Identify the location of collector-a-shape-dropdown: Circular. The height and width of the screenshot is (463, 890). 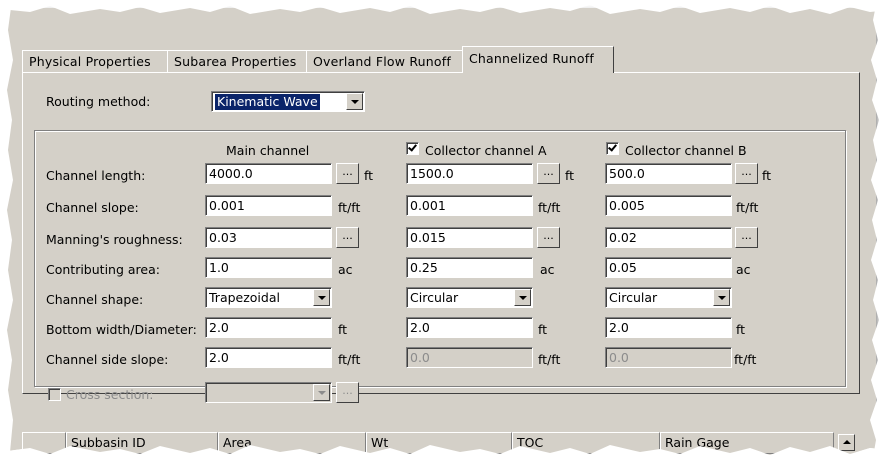
(469, 297).